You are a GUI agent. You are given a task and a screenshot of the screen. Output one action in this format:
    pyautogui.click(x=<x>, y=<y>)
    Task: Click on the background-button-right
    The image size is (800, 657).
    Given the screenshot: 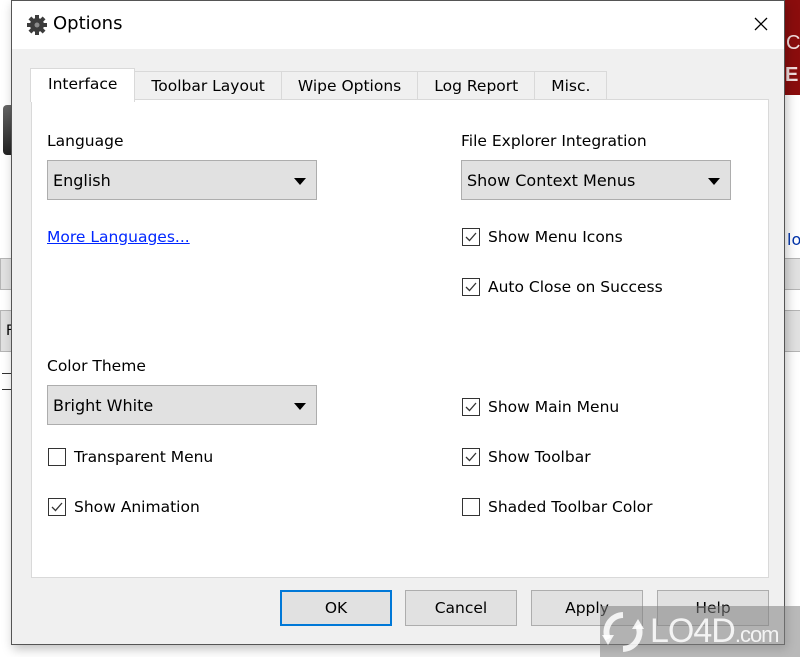 What is the action you would take?
    pyautogui.click(x=792, y=331)
    